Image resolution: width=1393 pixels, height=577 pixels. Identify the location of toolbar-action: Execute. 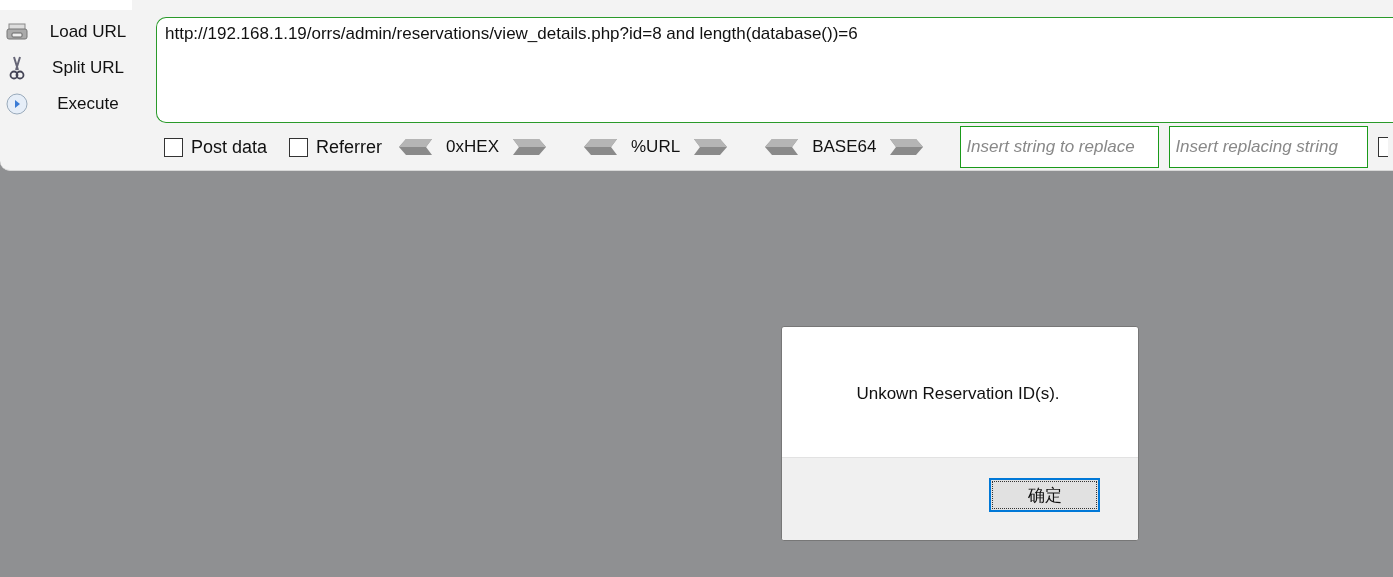
(78, 104).